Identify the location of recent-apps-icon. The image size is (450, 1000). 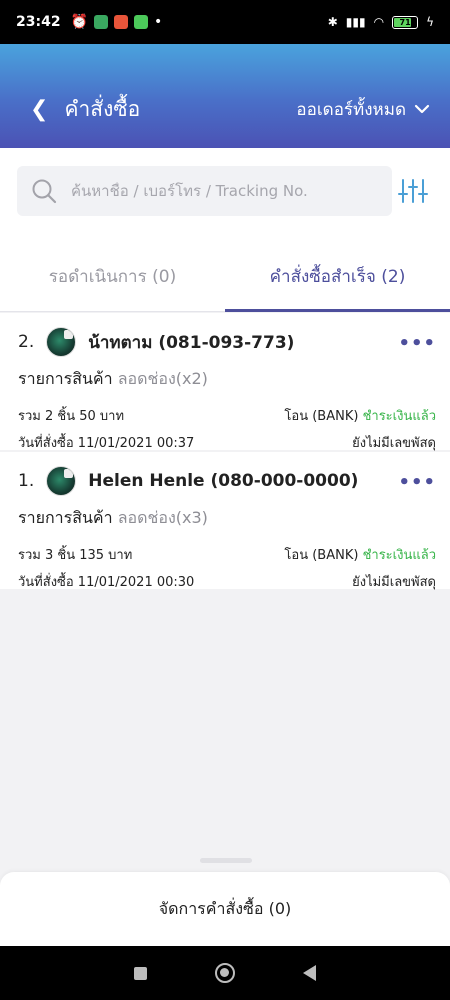
(140, 973).